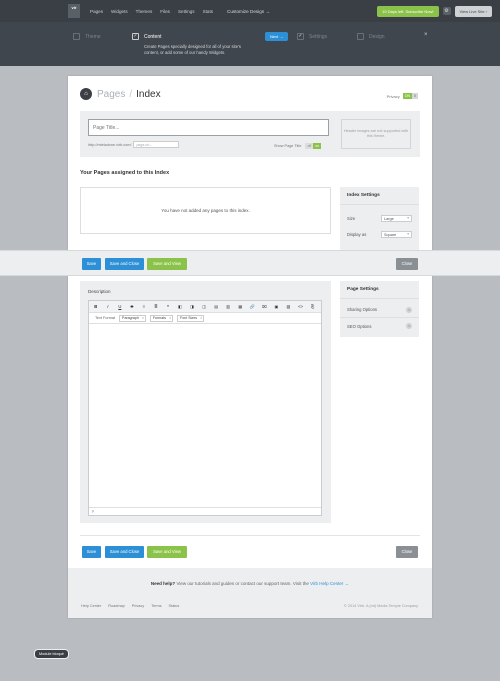  What do you see at coordinates (120, 307) in the screenshot?
I see `underline-icon: U` at bounding box center [120, 307].